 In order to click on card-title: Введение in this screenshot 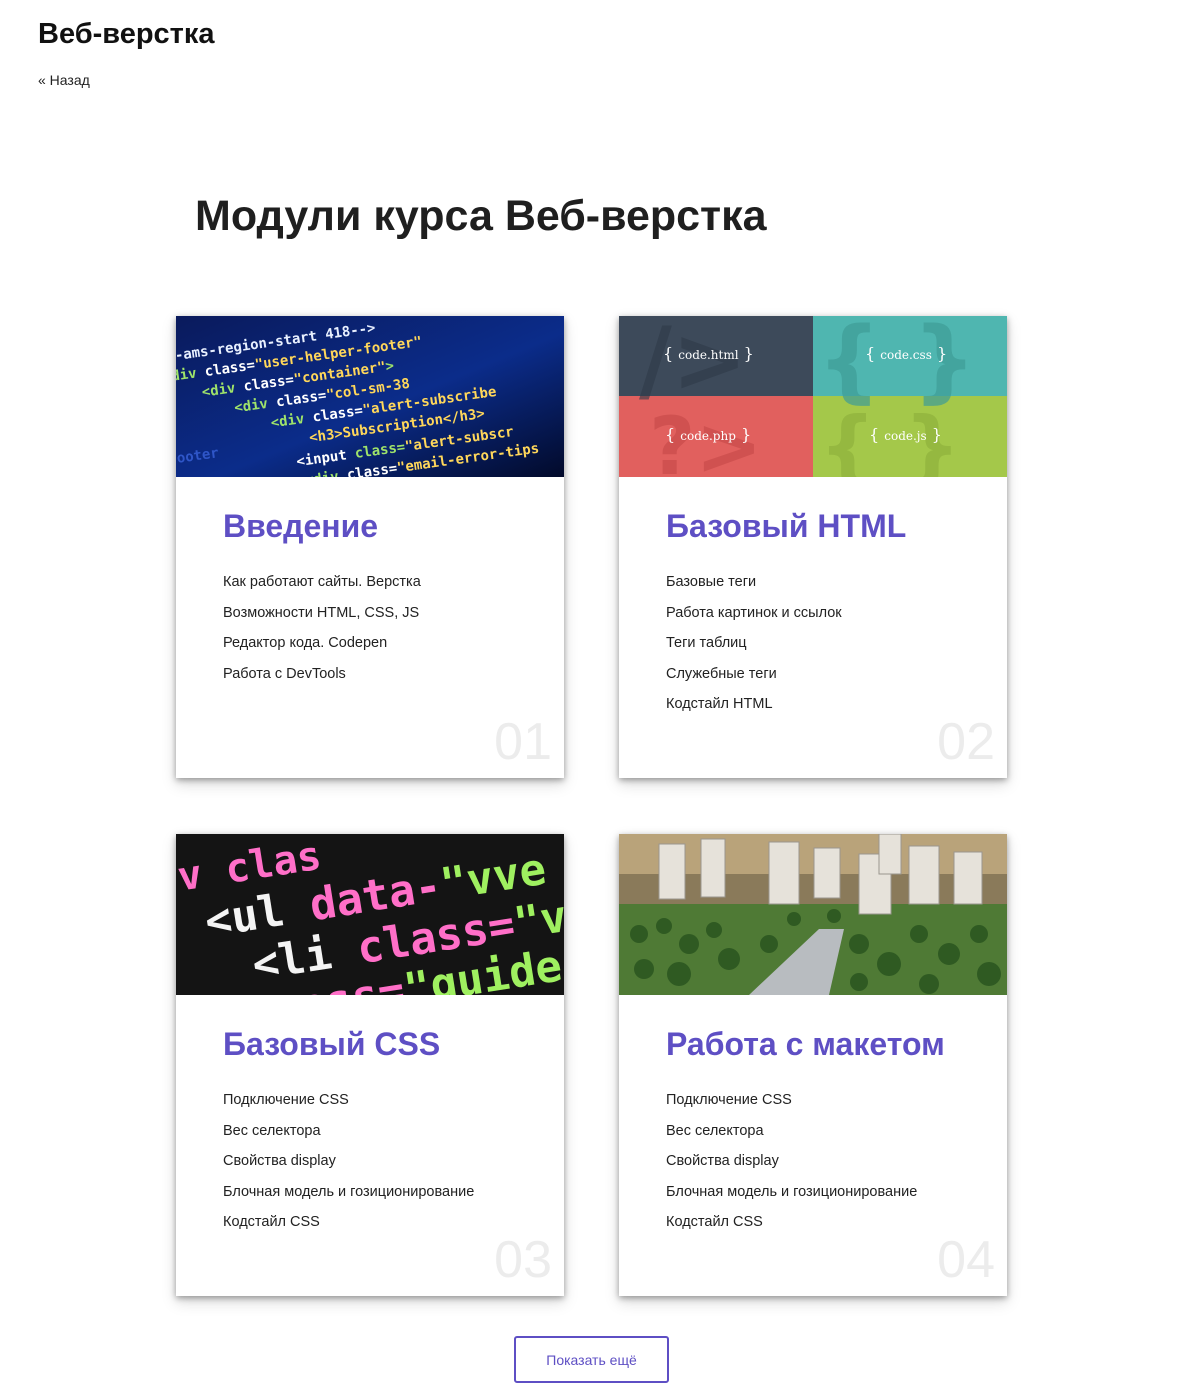, I will do `click(301, 526)`.